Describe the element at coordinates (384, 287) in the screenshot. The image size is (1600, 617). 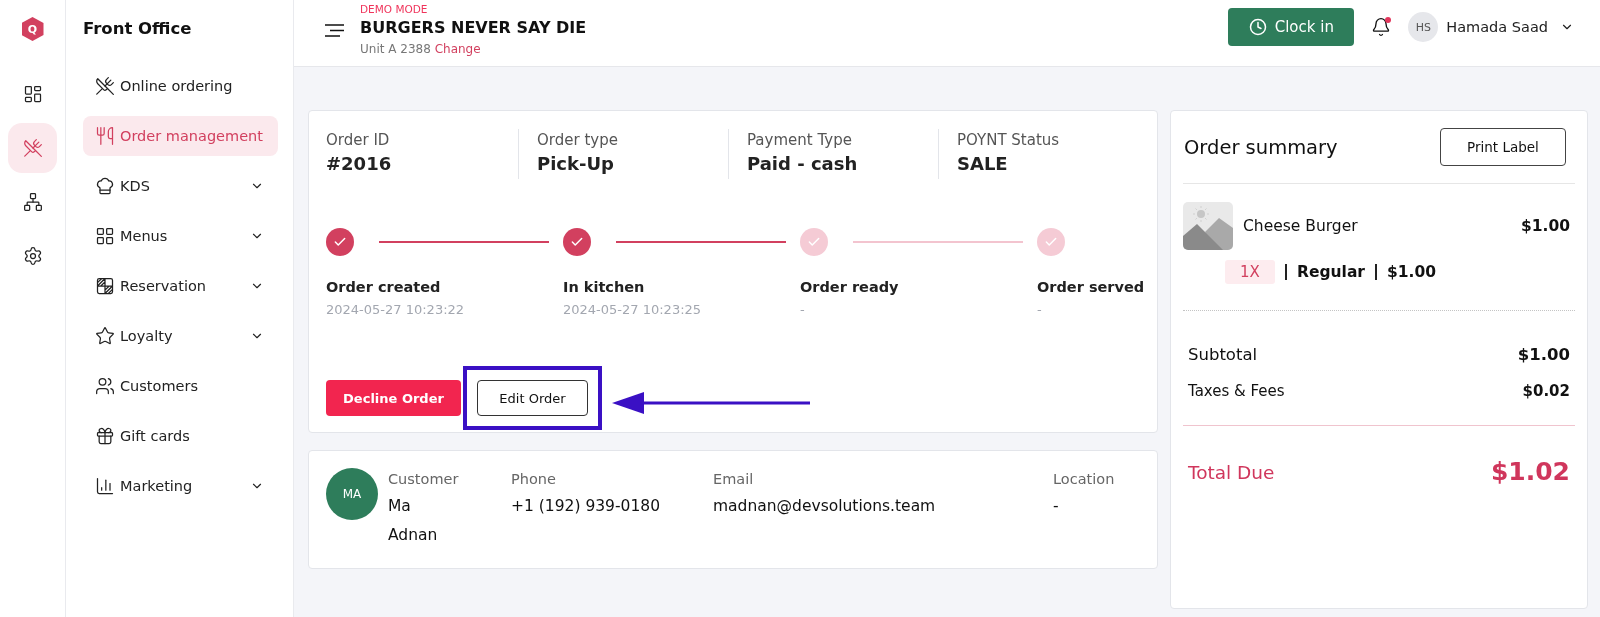
I see `step-label: Order created` at that location.